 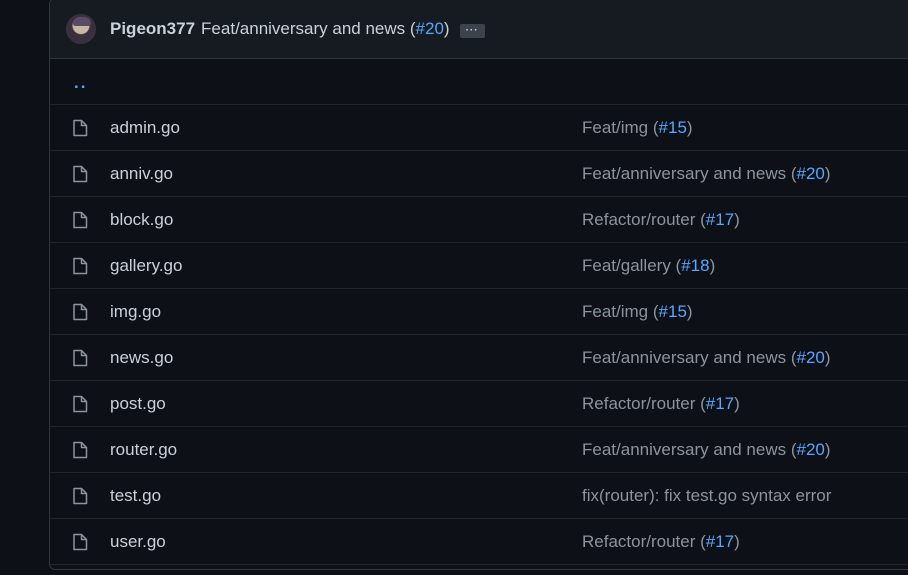 What do you see at coordinates (430, 28) in the screenshot?
I see `commit-pr-link: #20` at bounding box center [430, 28].